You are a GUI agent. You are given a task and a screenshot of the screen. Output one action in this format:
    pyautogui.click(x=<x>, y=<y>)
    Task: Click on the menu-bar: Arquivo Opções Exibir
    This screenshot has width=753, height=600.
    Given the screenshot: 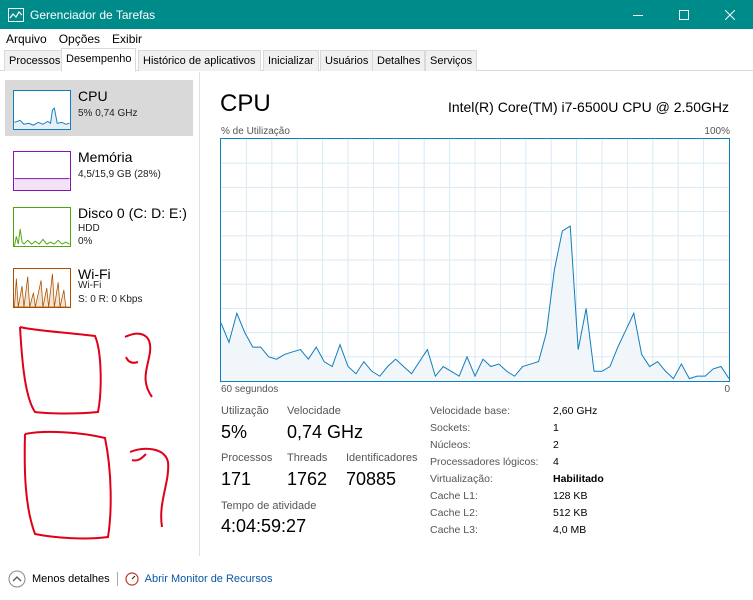 What is the action you would take?
    pyautogui.click(x=376, y=39)
    